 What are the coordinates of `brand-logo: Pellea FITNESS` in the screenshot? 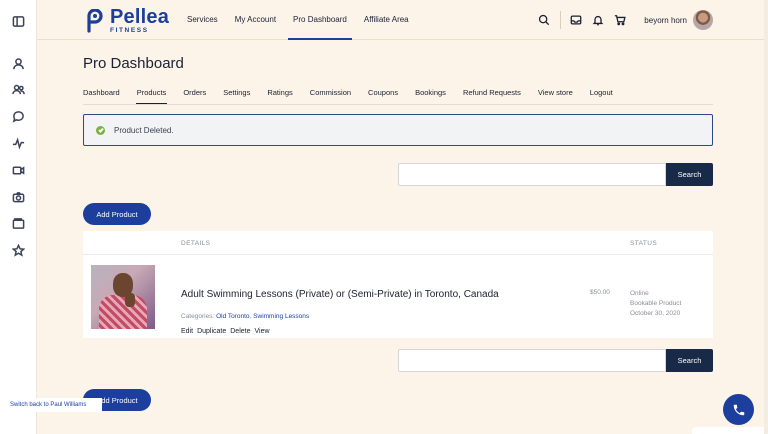 It's located at (127, 20).